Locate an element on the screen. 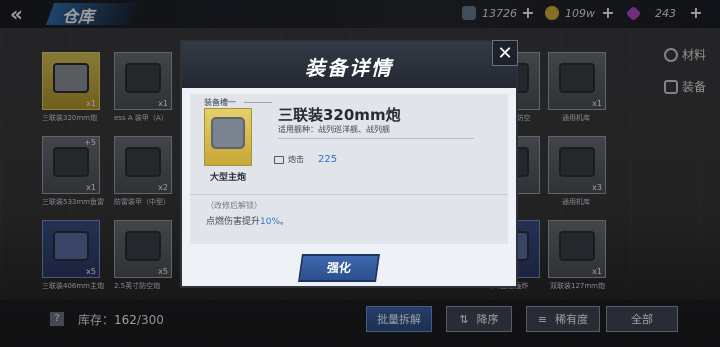 This screenshot has height=347, width=720. ships-value: 战列巡洋舰、战列舰 is located at coordinates (354, 129).